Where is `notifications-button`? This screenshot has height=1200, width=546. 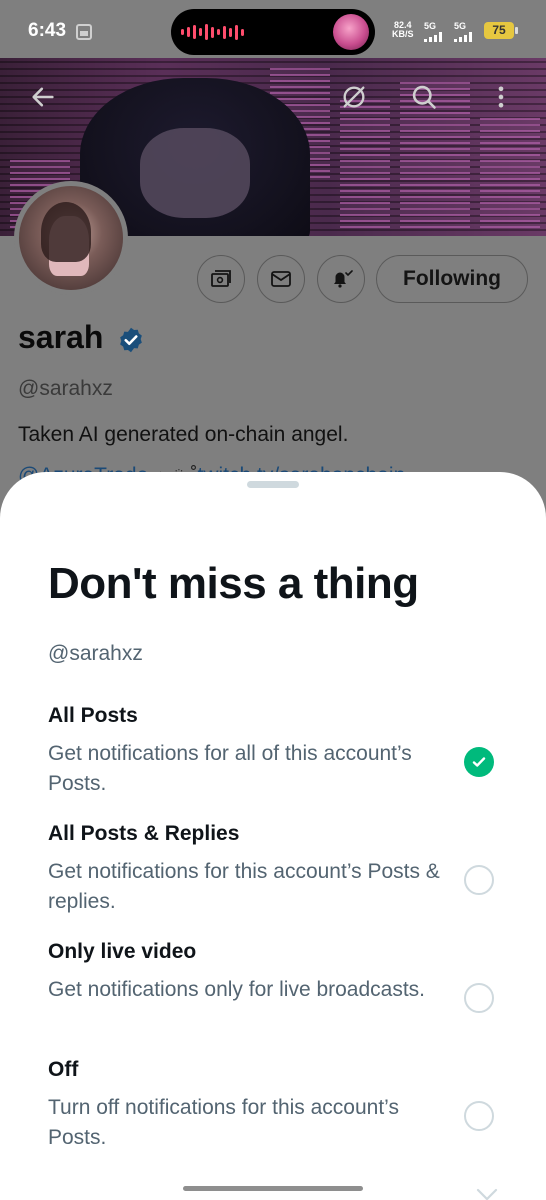
notifications-button is located at coordinates (341, 279).